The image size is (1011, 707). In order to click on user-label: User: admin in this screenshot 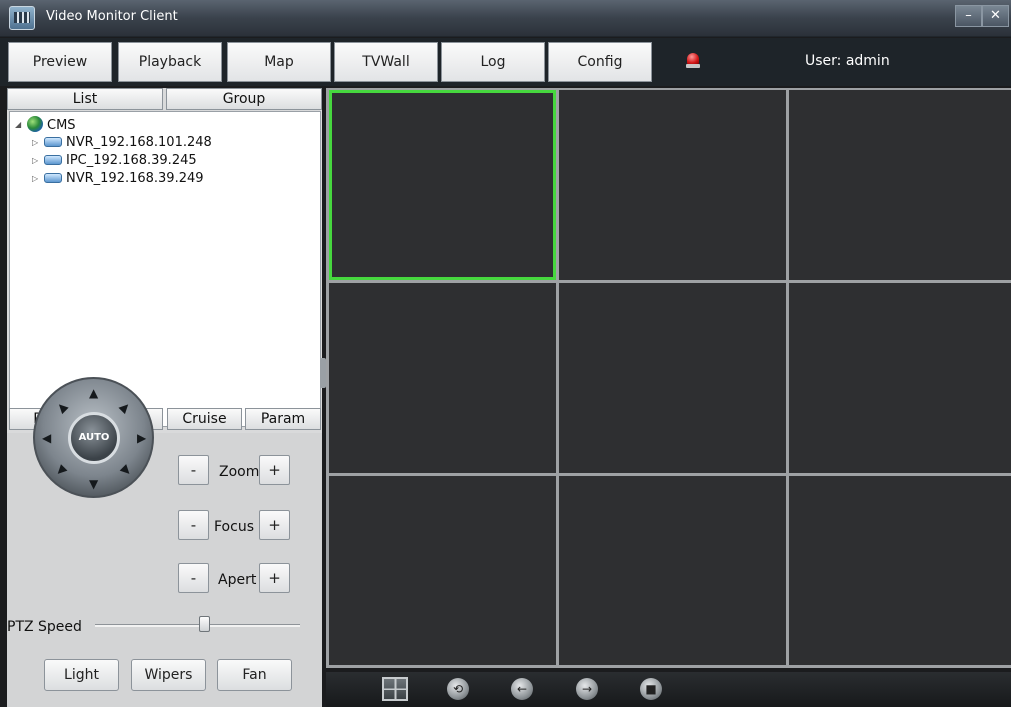, I will do `click(847, 61)`.